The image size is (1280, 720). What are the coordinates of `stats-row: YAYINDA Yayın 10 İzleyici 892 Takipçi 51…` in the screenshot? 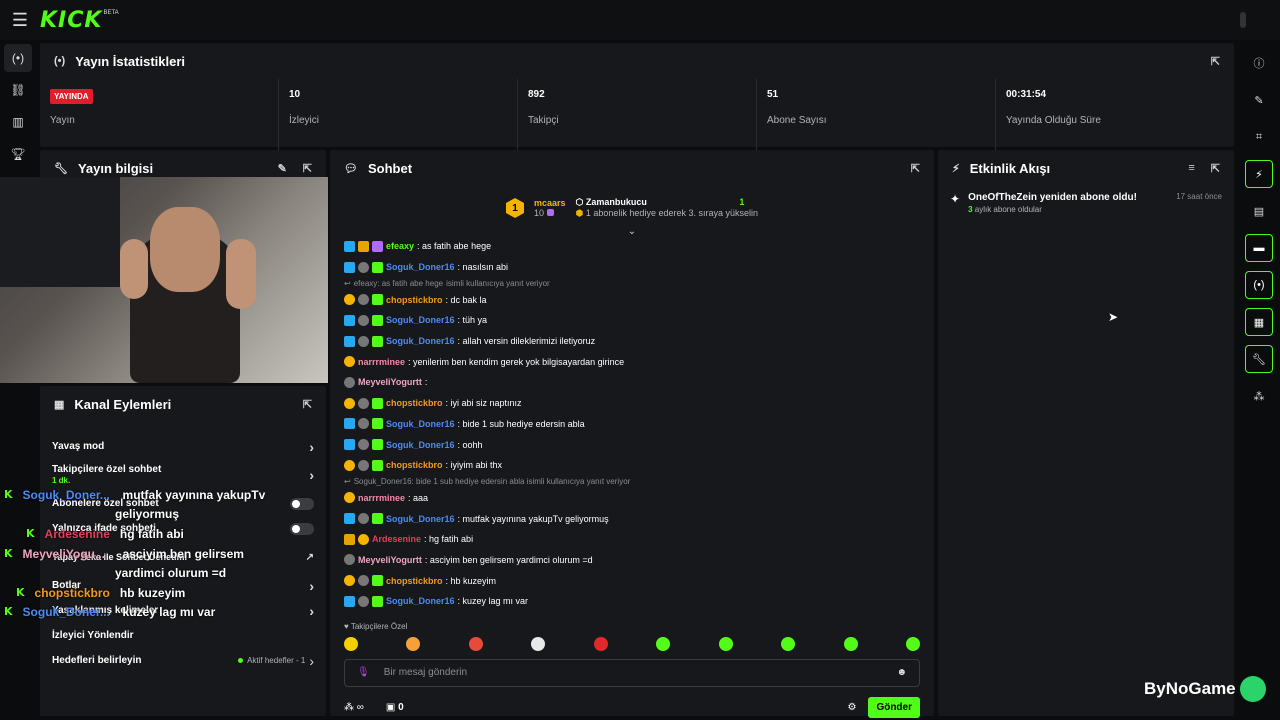 It's located at (637, 116).